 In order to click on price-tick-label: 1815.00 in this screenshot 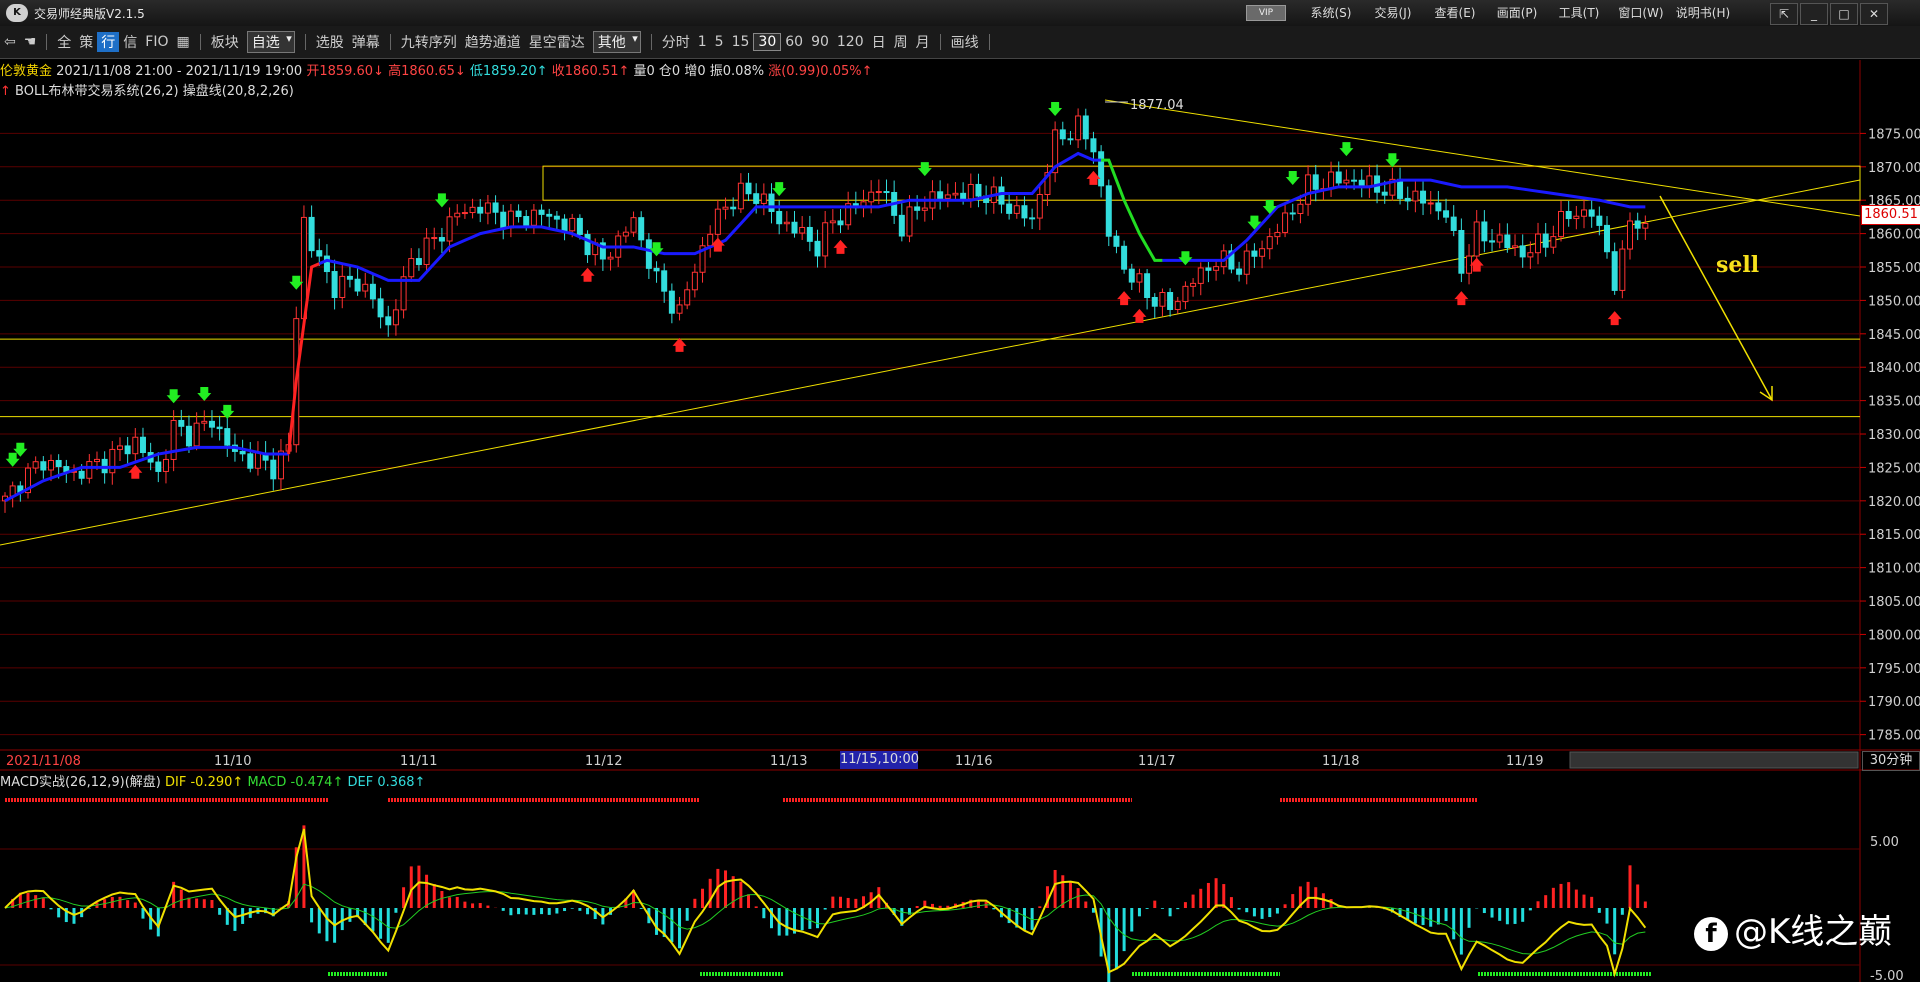, I will do `click(1894, 535)`.